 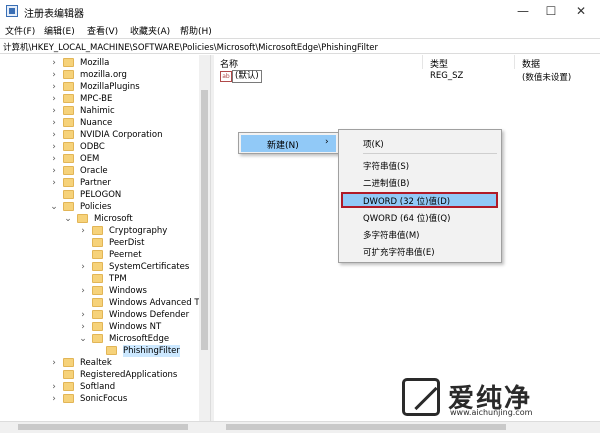 What do you see at coordinates (547, 78) in the screenshot?
I see `value-data: (数值未设置)` at bounding box center [547, 78].